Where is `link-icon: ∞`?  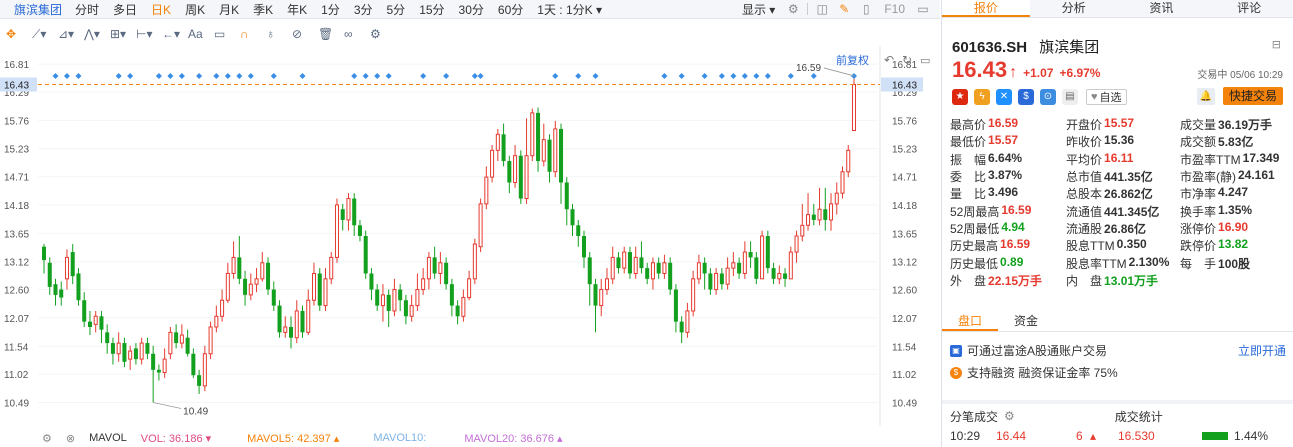 link-icon: ∞ is located at coordinates (353, 34).